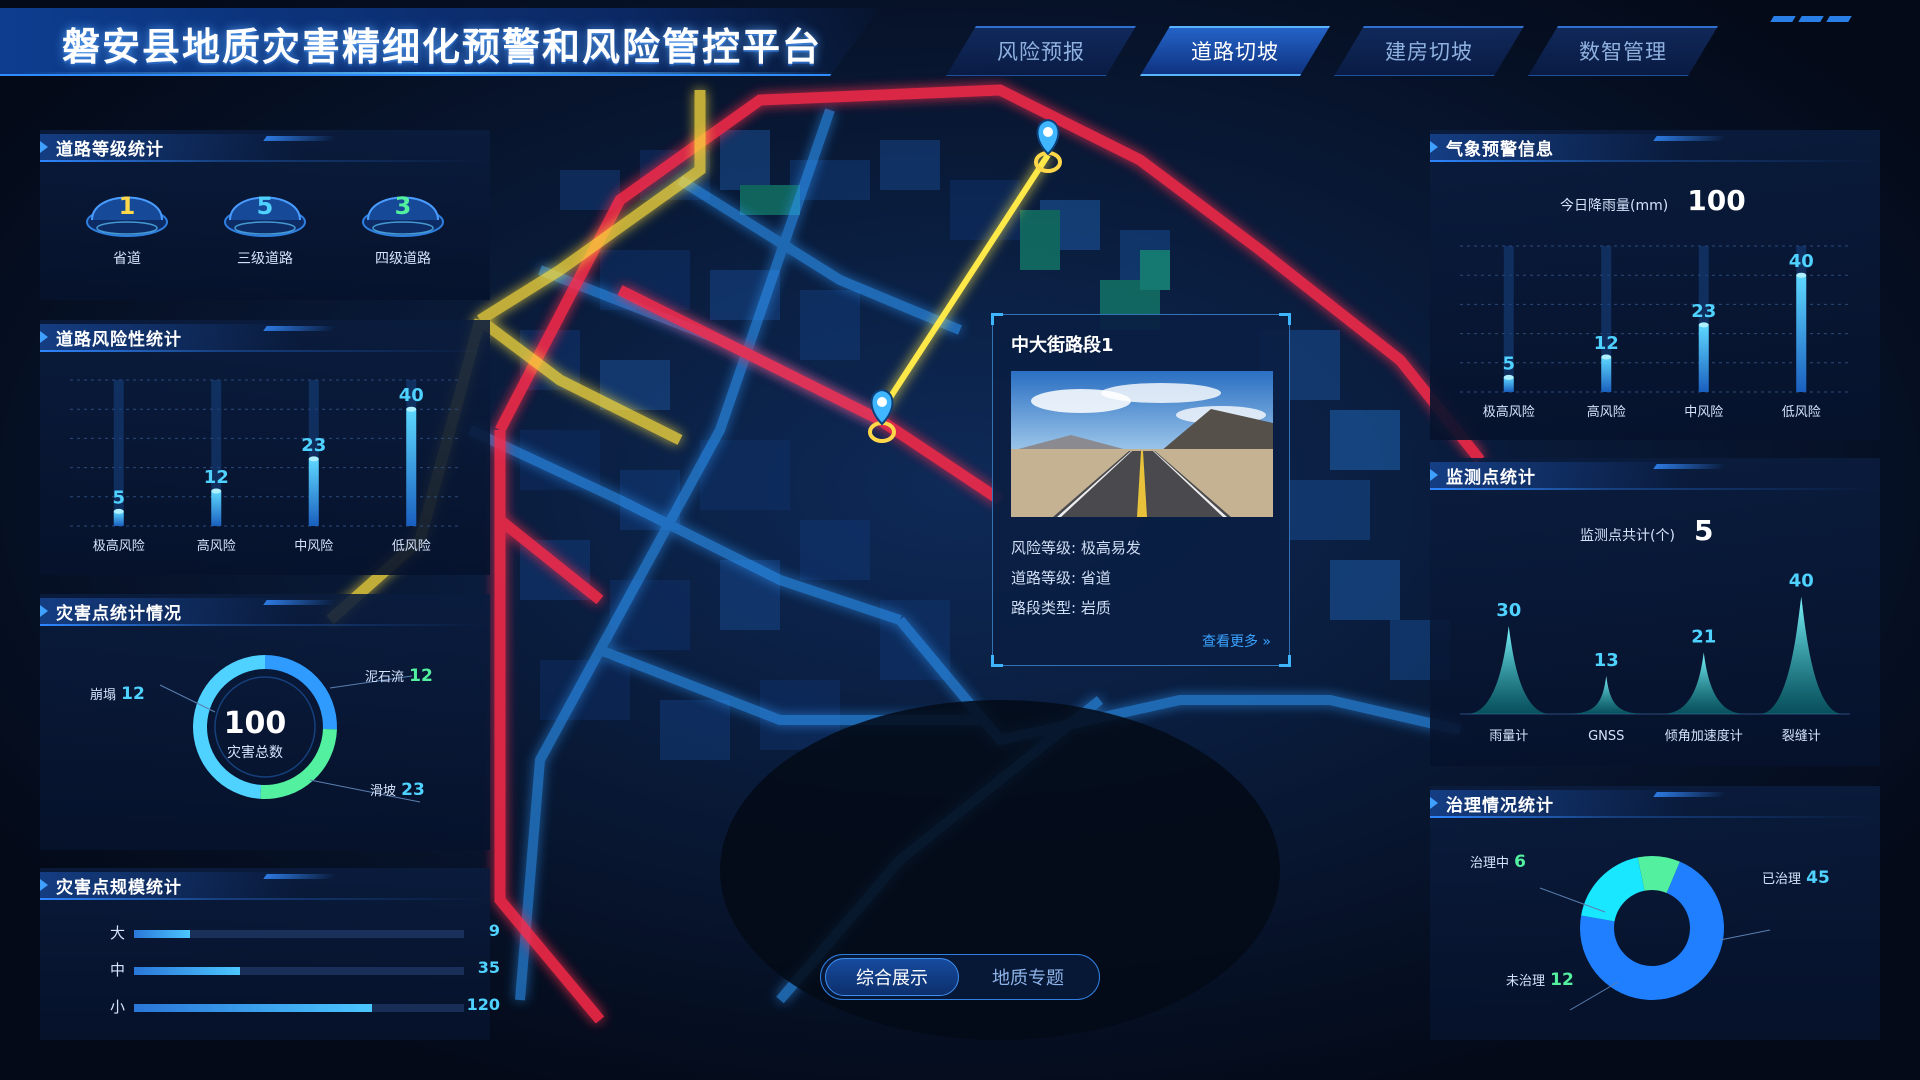 The image size is (1920, 1080). What do you see at coordinates (1703, 412) in the screenshot?
I see `bar-category-label: 中风险` at bounding box center [1703, 412].